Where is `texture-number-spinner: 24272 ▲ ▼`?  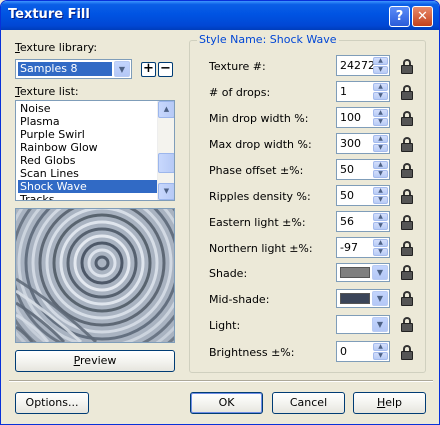
texture-number-spinner: 24272 ▲ ▼ is located at coordinates (363, 65).